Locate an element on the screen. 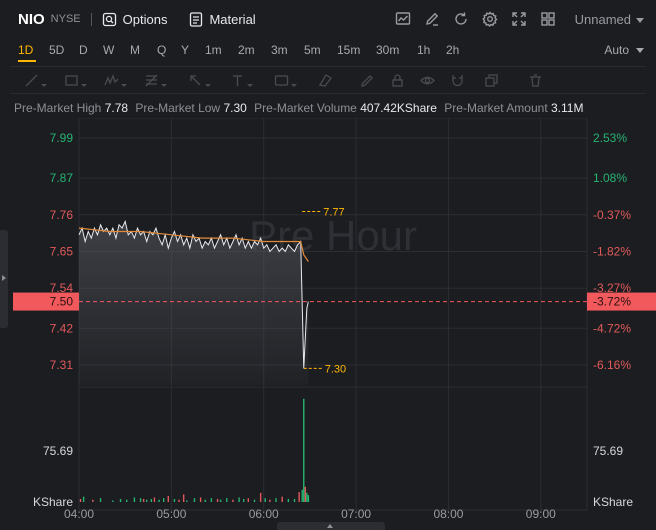 Image resolution: width=656 pixels, height=530 pixels. interval-label: M is located at coordinates (135, 50).